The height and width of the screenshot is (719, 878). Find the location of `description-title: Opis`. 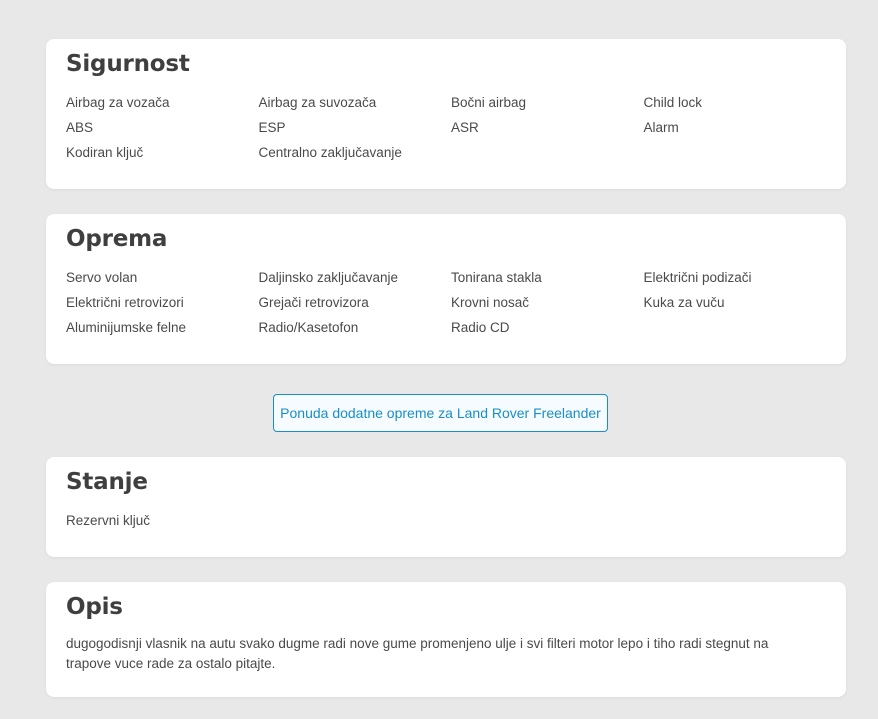

description-title: Opis is located at coordinates (94, 607).